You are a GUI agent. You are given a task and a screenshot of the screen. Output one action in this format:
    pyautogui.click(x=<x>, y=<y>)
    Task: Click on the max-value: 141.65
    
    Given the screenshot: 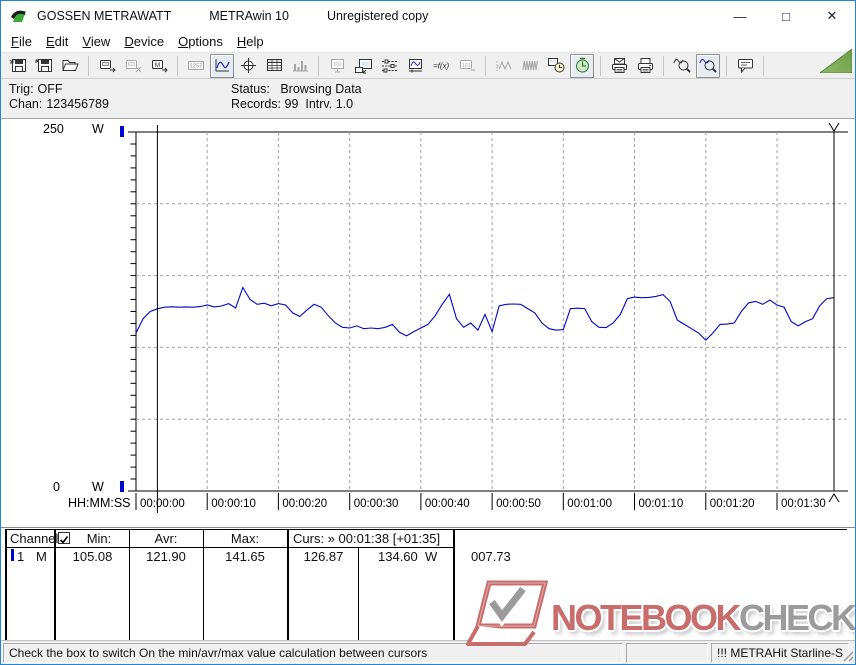 What is the action you would take?
    pyautogui.click(x=245, y=556)
    